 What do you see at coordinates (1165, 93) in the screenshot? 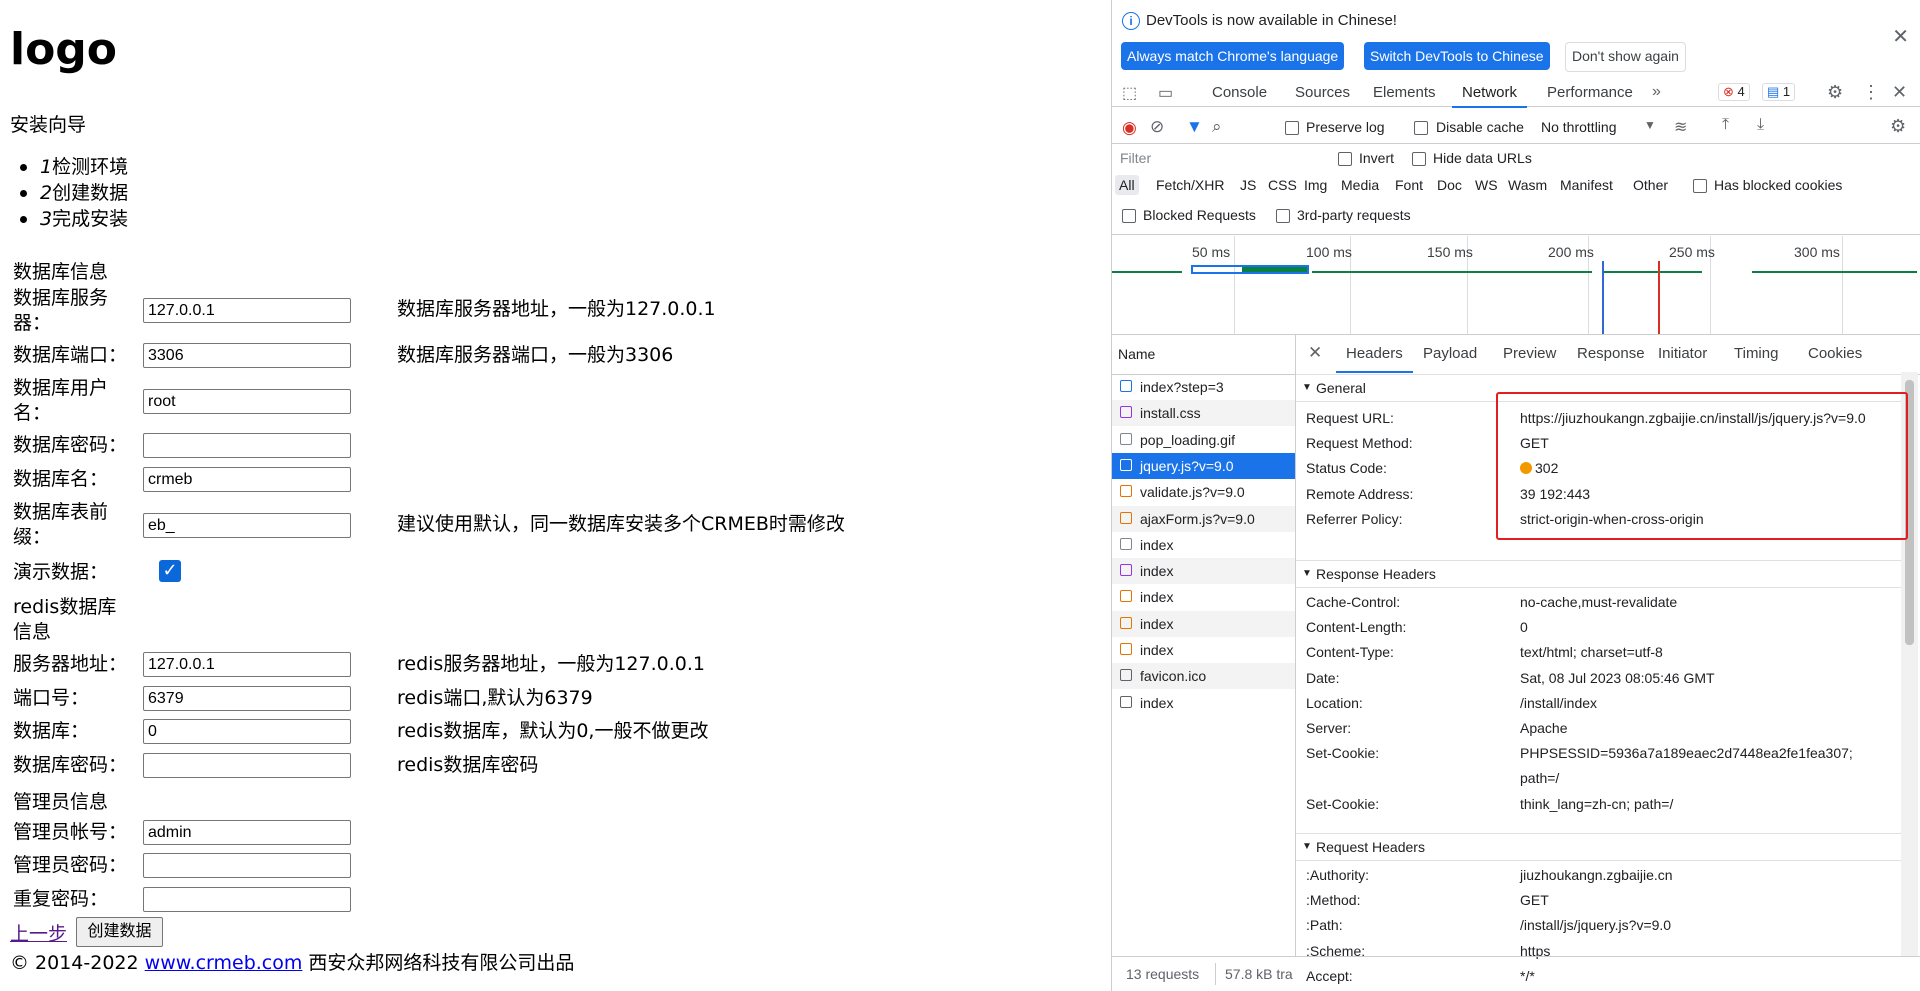
I see `device-toggle-icon: ▭` at bounding box center [1165, 93].